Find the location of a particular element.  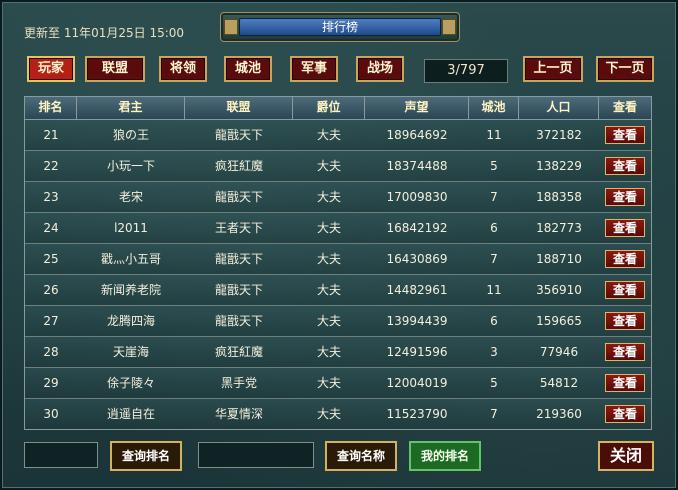

cell-lord: 天崖海 is located at coordinates (130, 352).